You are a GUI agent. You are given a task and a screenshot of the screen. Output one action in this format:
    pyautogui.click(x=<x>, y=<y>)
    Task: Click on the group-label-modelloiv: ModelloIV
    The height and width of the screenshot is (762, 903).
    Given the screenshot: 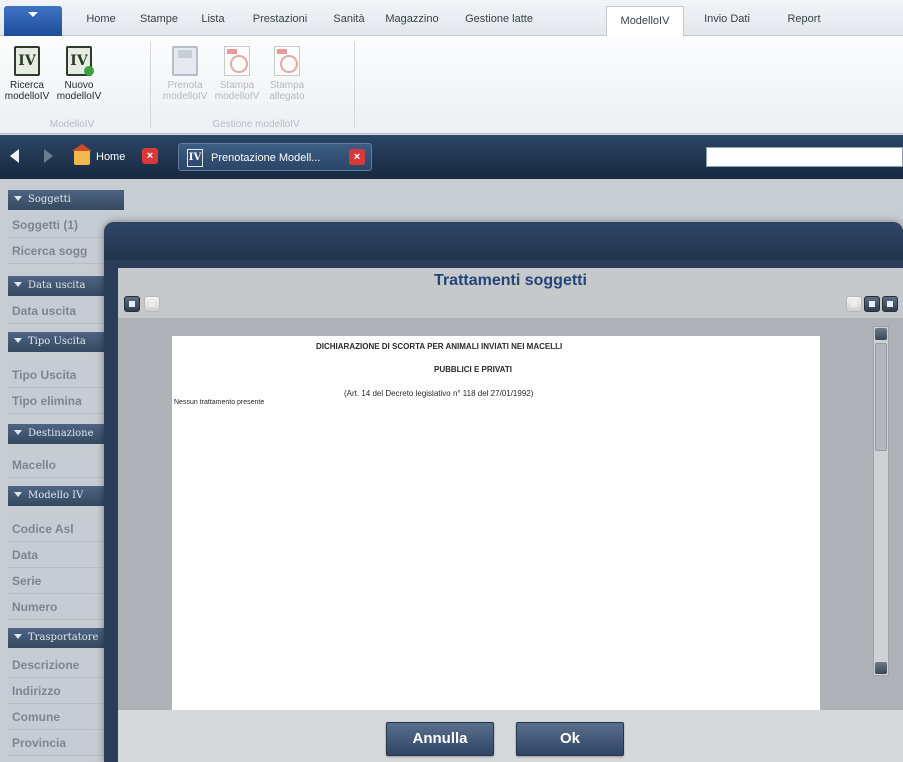 What is the action you would take?
    pyautogui.click(x=72, y=124)
    